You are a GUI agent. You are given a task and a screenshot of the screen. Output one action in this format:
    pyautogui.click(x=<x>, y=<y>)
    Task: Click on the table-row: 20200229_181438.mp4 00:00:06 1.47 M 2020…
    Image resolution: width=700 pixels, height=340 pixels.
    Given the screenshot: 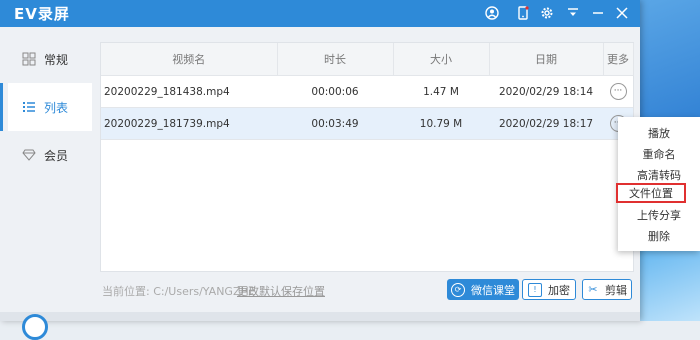 What is the action you would take?
    pyautogui.click(x=367, y=91)
    